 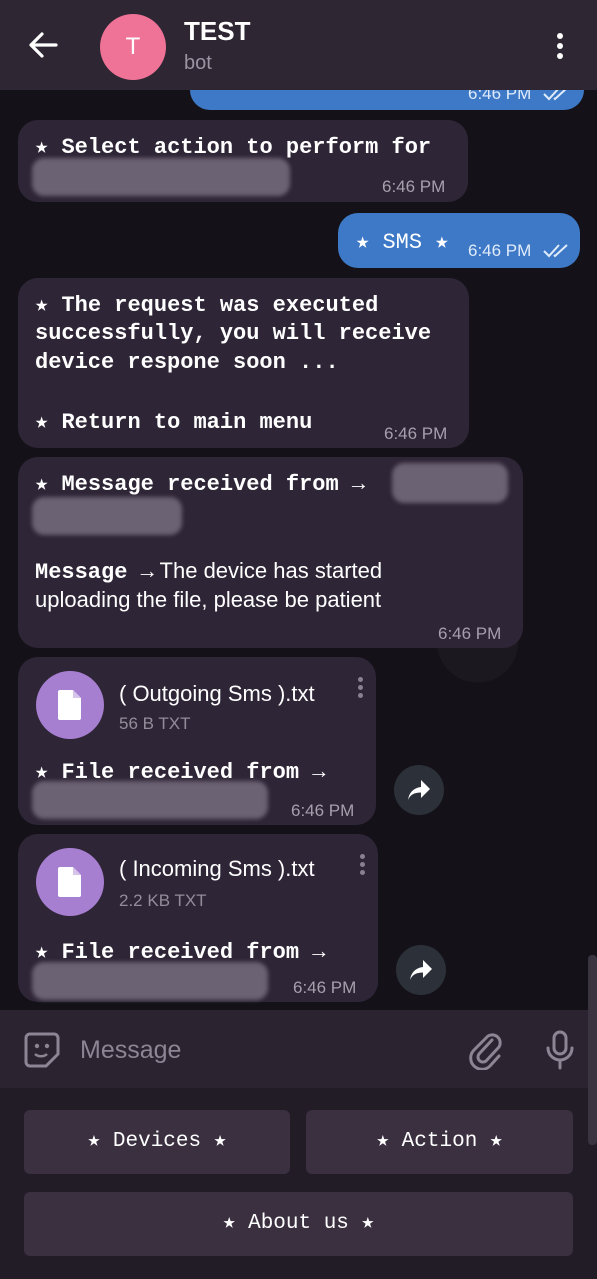 I want to click on back-arrow-icon, so click(x=43, y=45).